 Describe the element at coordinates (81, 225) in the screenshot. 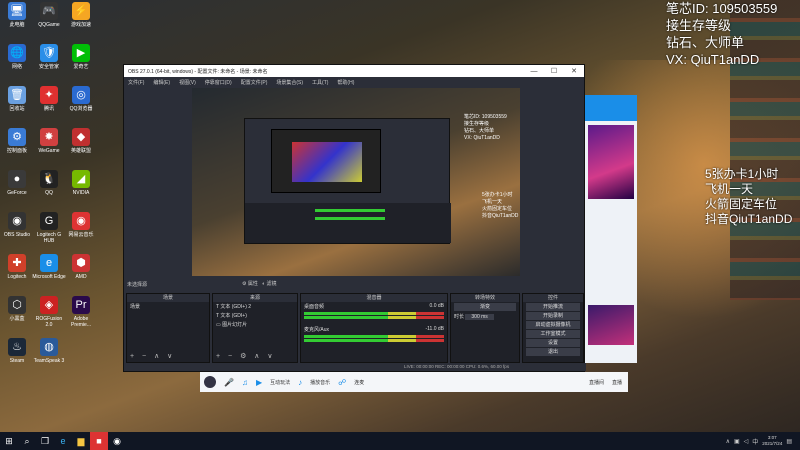

I see `desktop-icon: ◉ 网易云音乐` at that location.